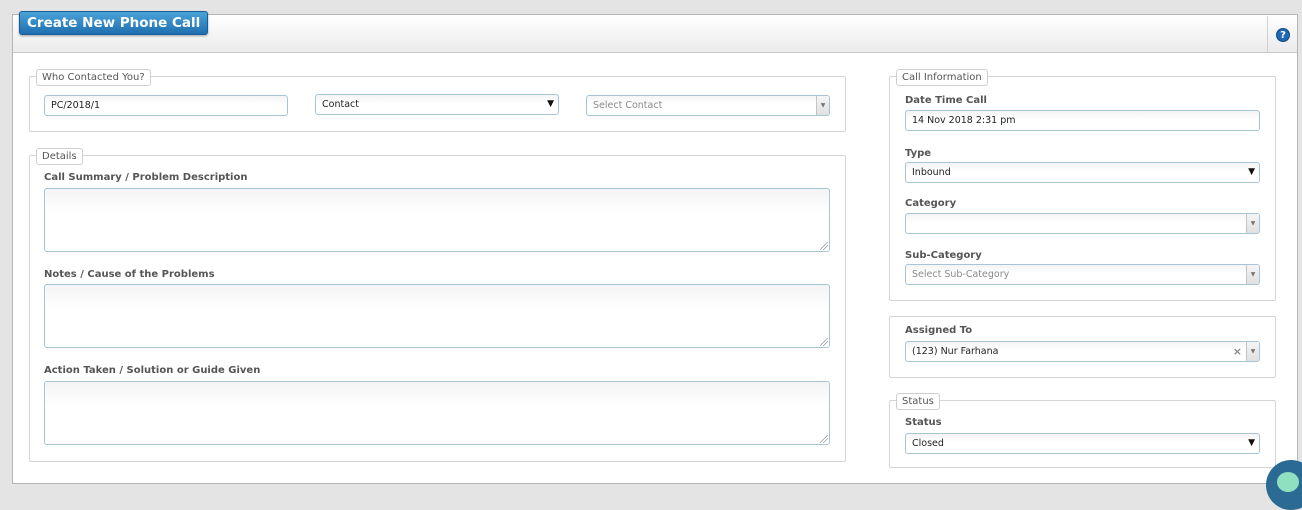 The height and width of the screenshot is (510, 1302). I want to click on type-value: Inbound, so click(931, 172).